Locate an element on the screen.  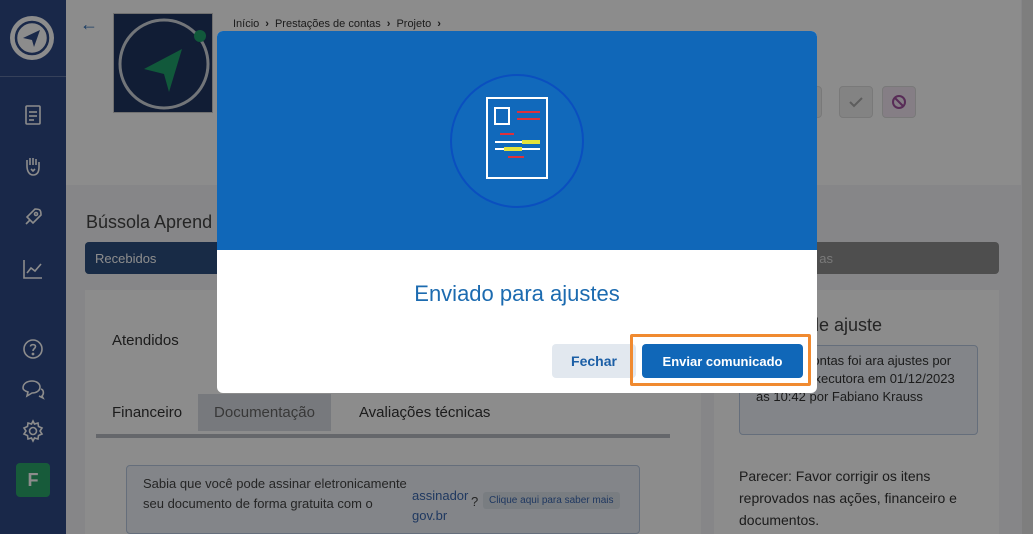
document-illustration-icon is located at coordinates (517, 141).